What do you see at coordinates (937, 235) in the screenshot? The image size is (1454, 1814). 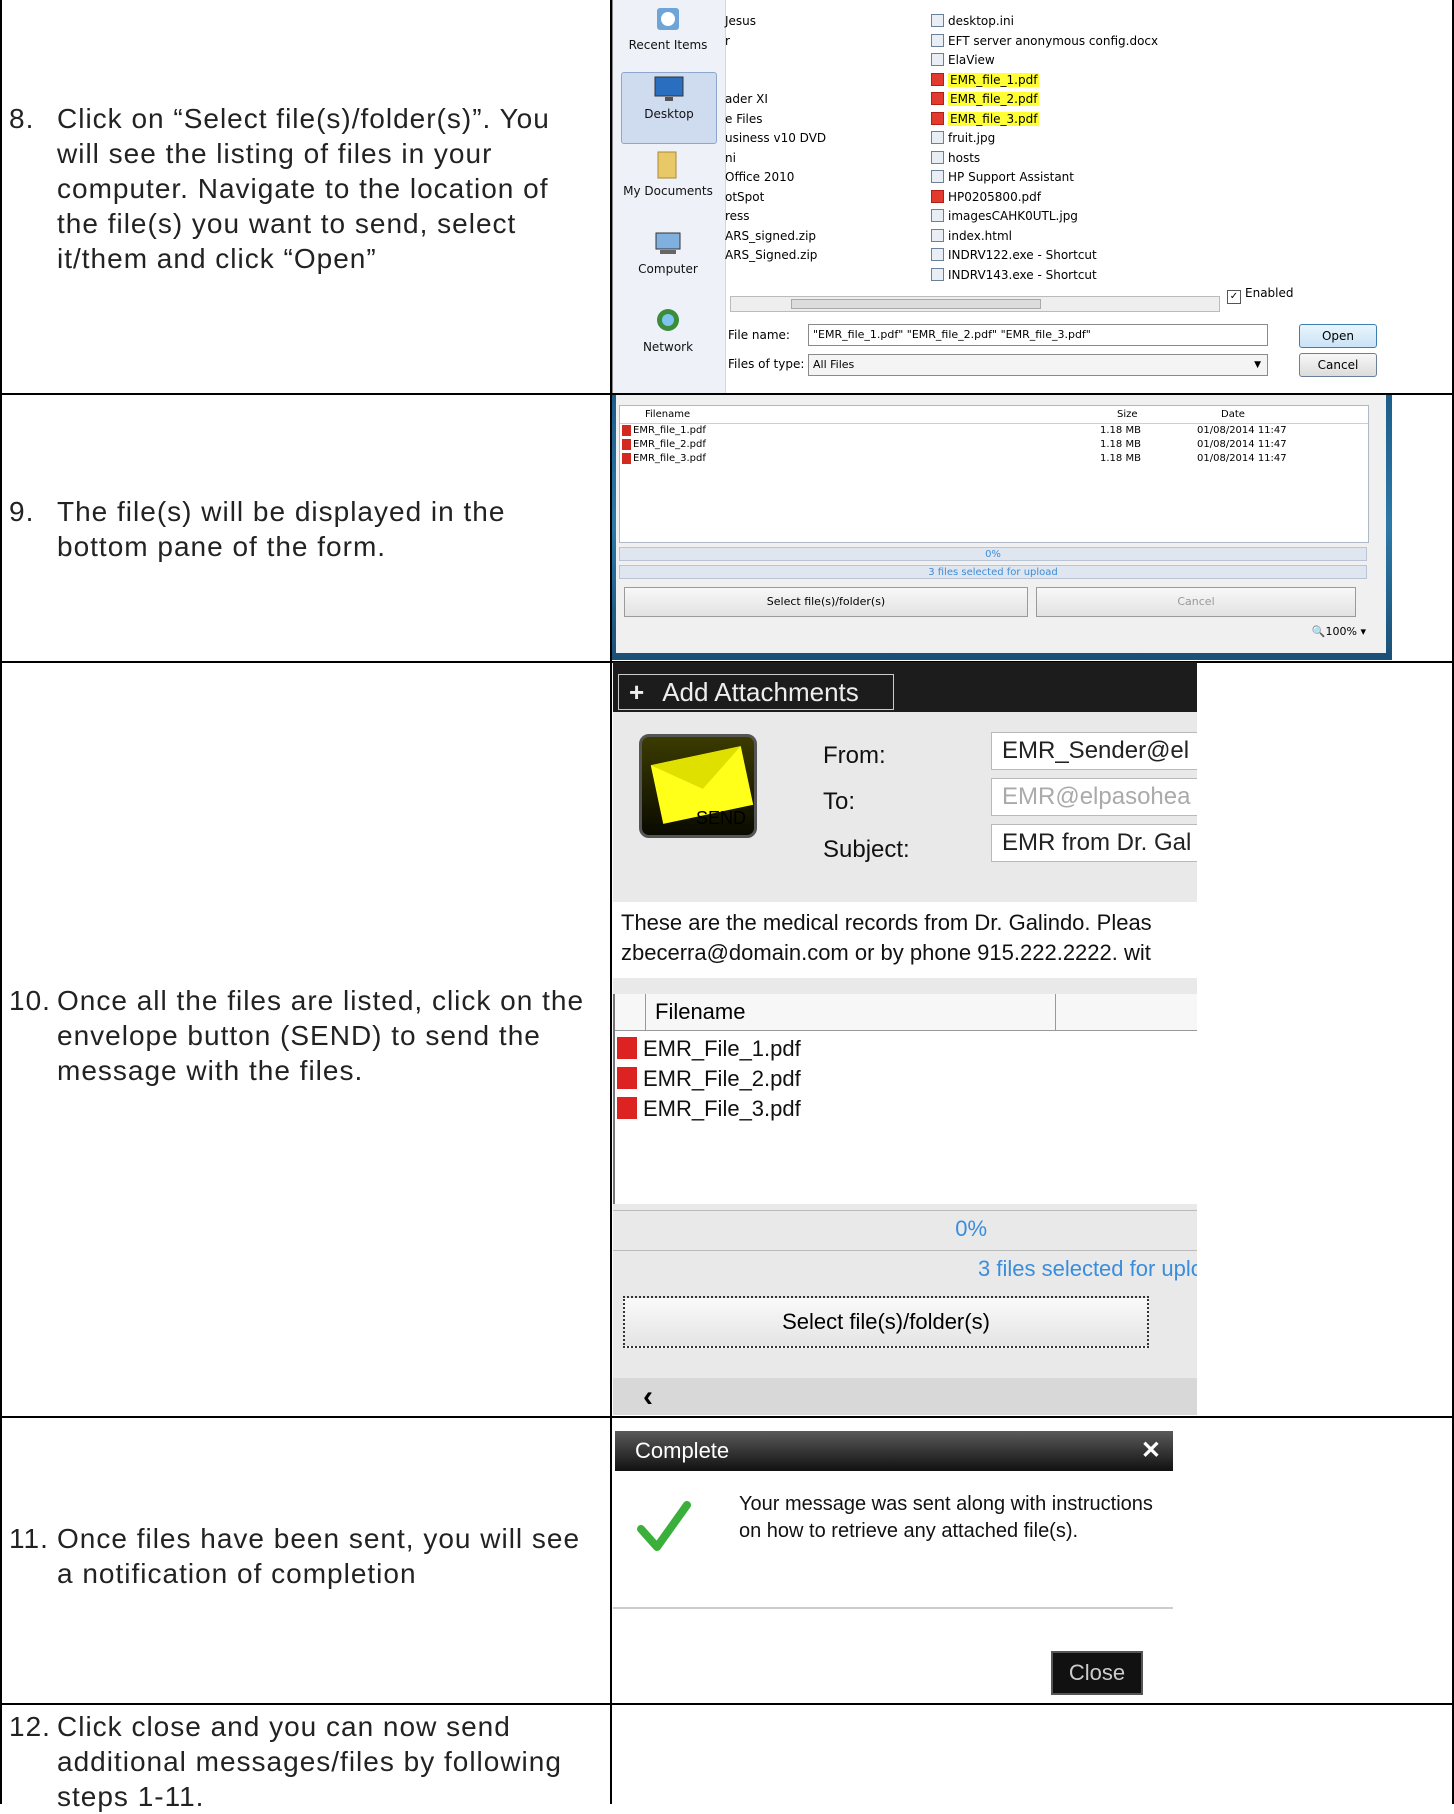 I see `html-icon` at bounding box center [937, 235].